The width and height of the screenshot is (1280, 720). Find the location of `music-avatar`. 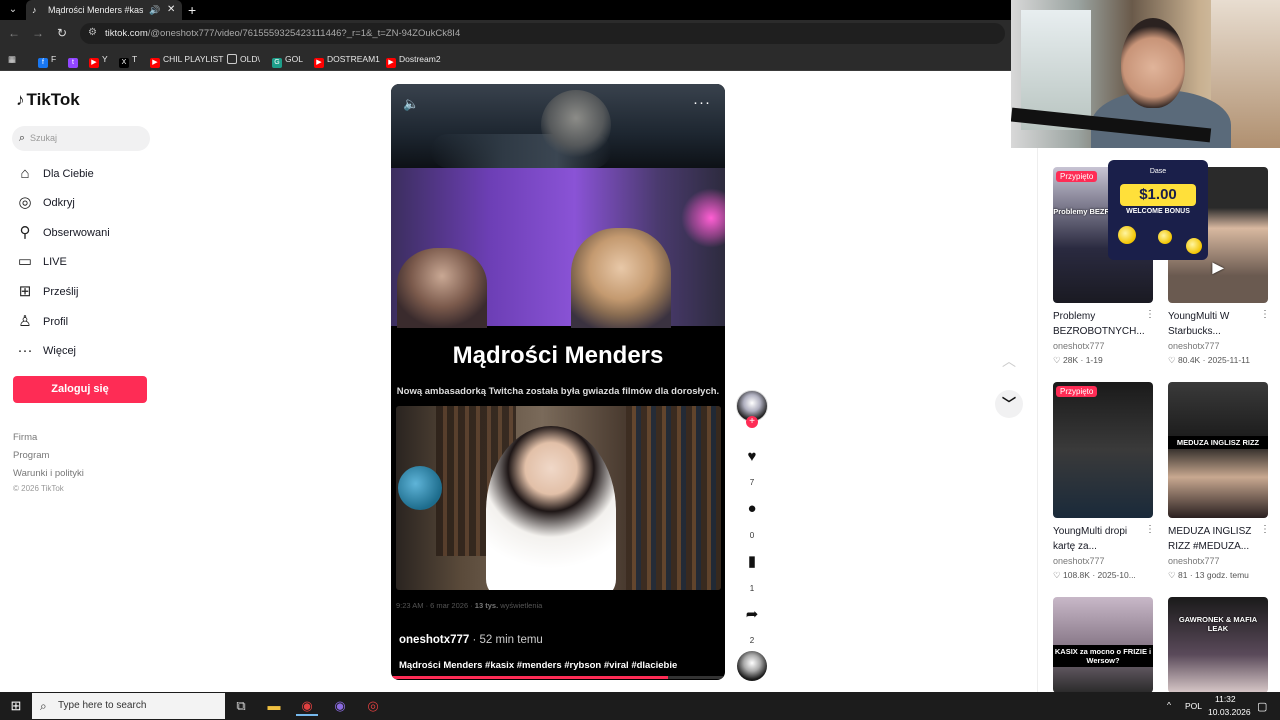

music-avatar is located at coordinates (752, 666).